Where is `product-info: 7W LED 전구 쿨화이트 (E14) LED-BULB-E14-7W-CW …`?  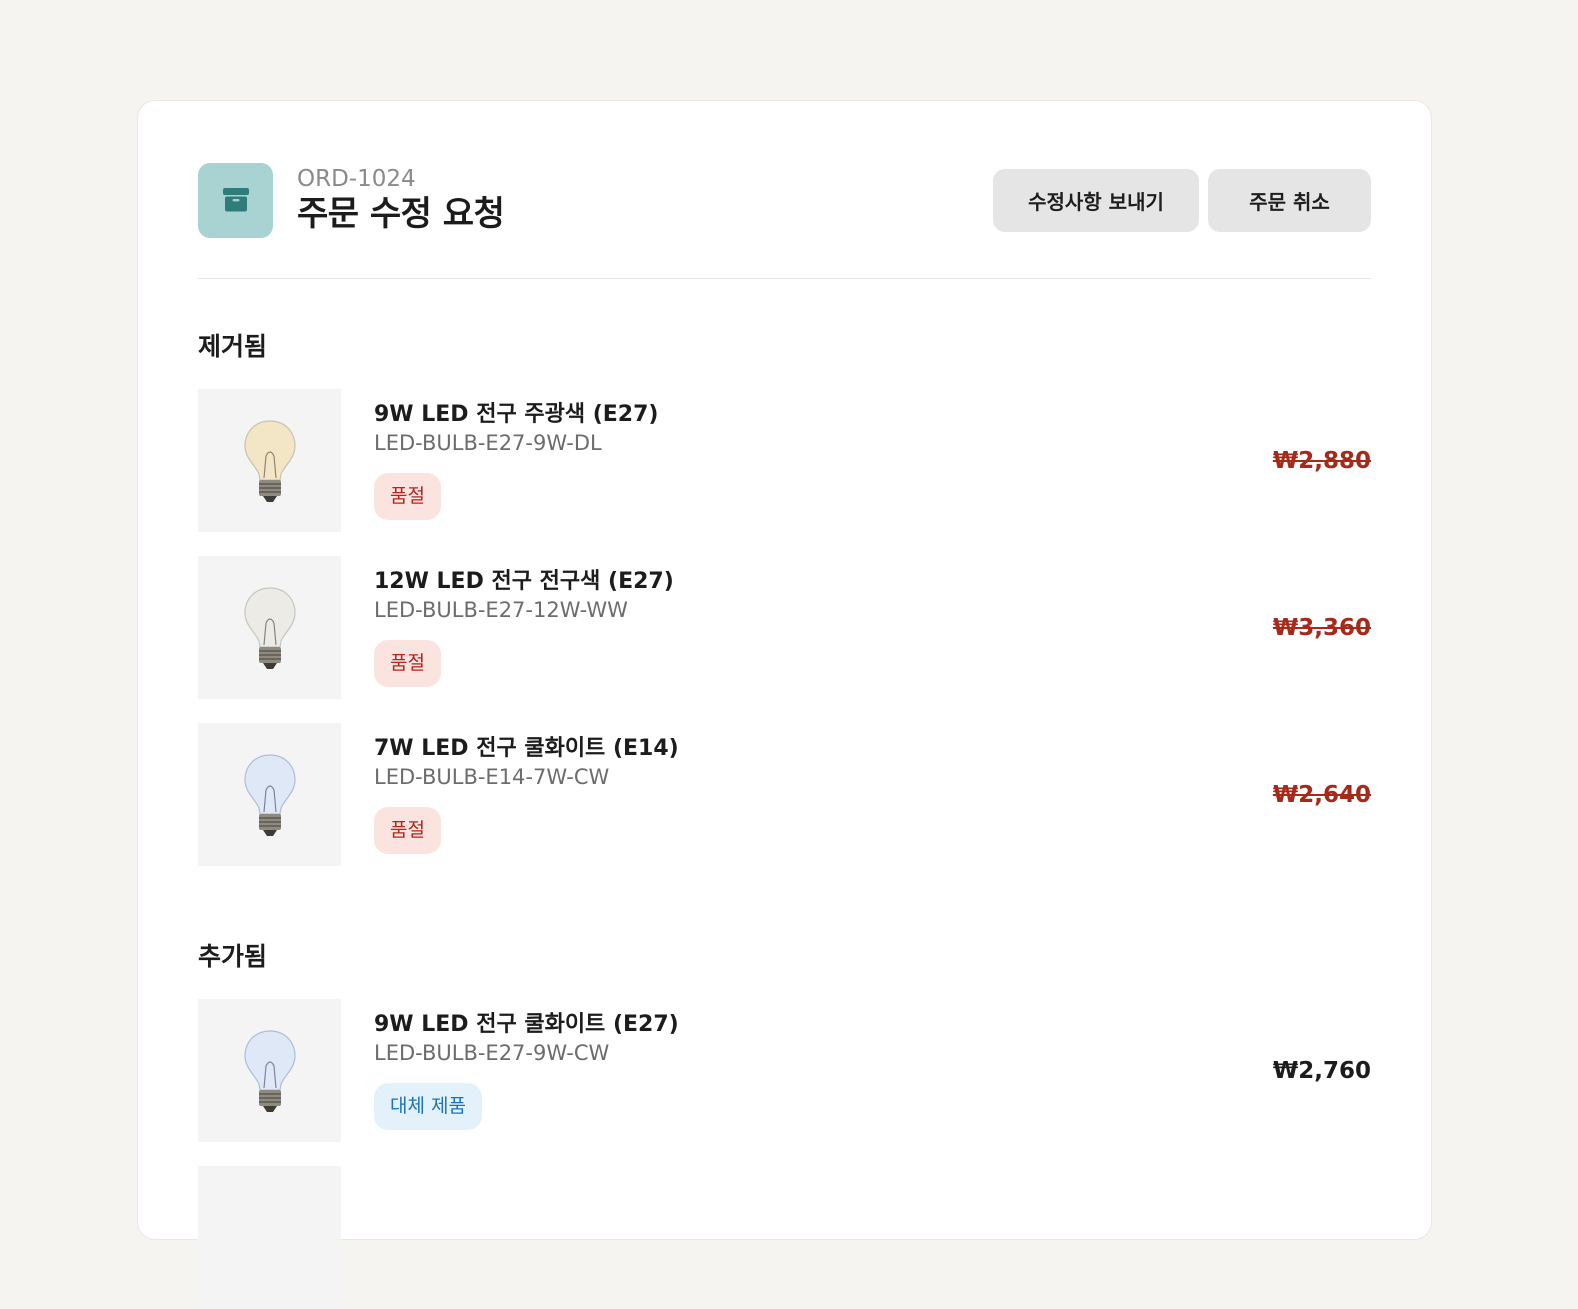
product-info: 7W LED 전구 쿨화이트 (E14) LED-BULB-E14-7W-CW … is located at coordinates (526, 794).